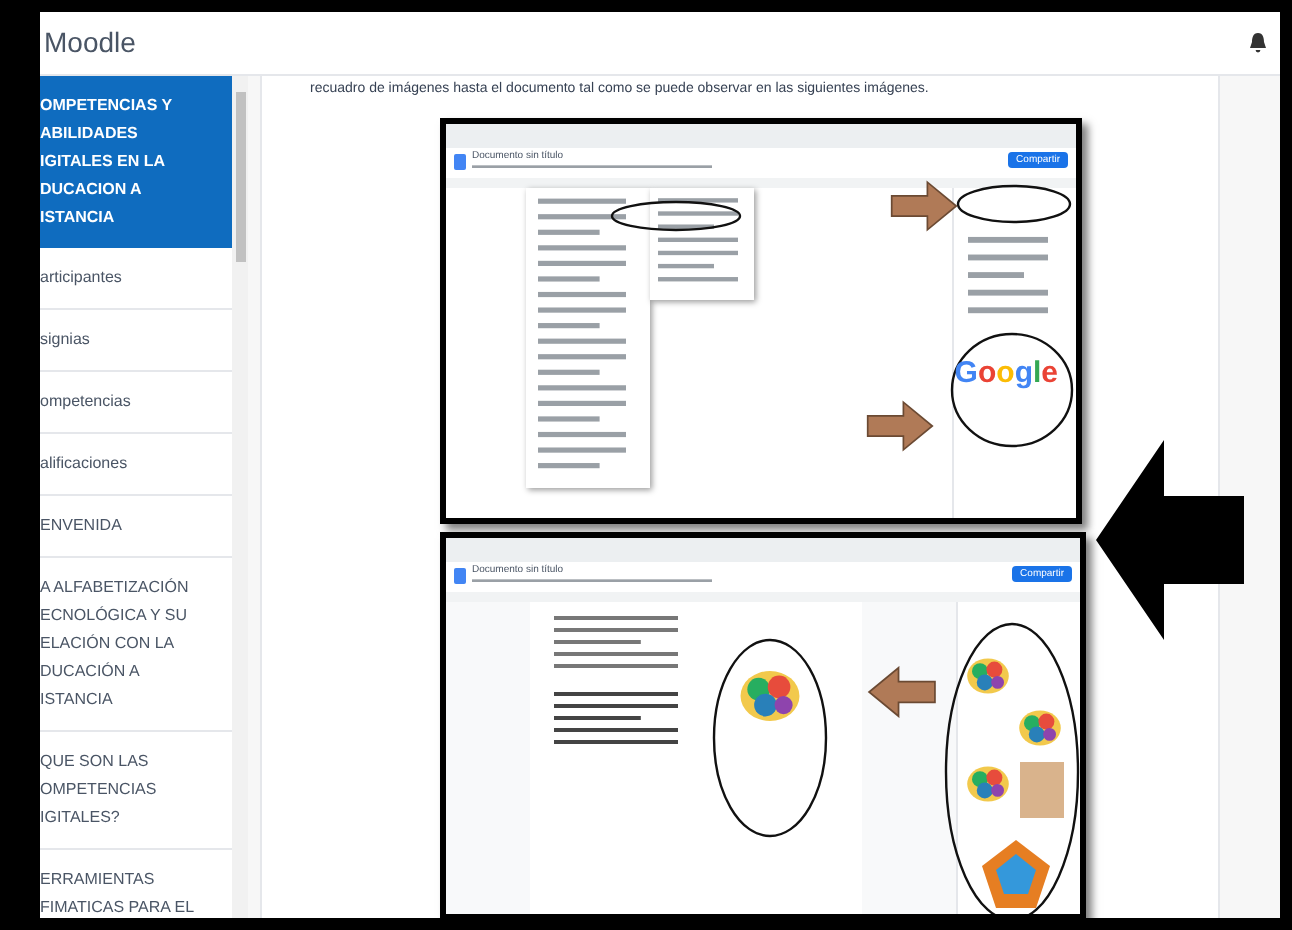 This screenshot has width=1292, height=930. I want to click on sidebar-item: OMPETENCIAS Y ABILIDADES IGITALES EN LA DUCACION A ISTANCIA, so click(136, 162).